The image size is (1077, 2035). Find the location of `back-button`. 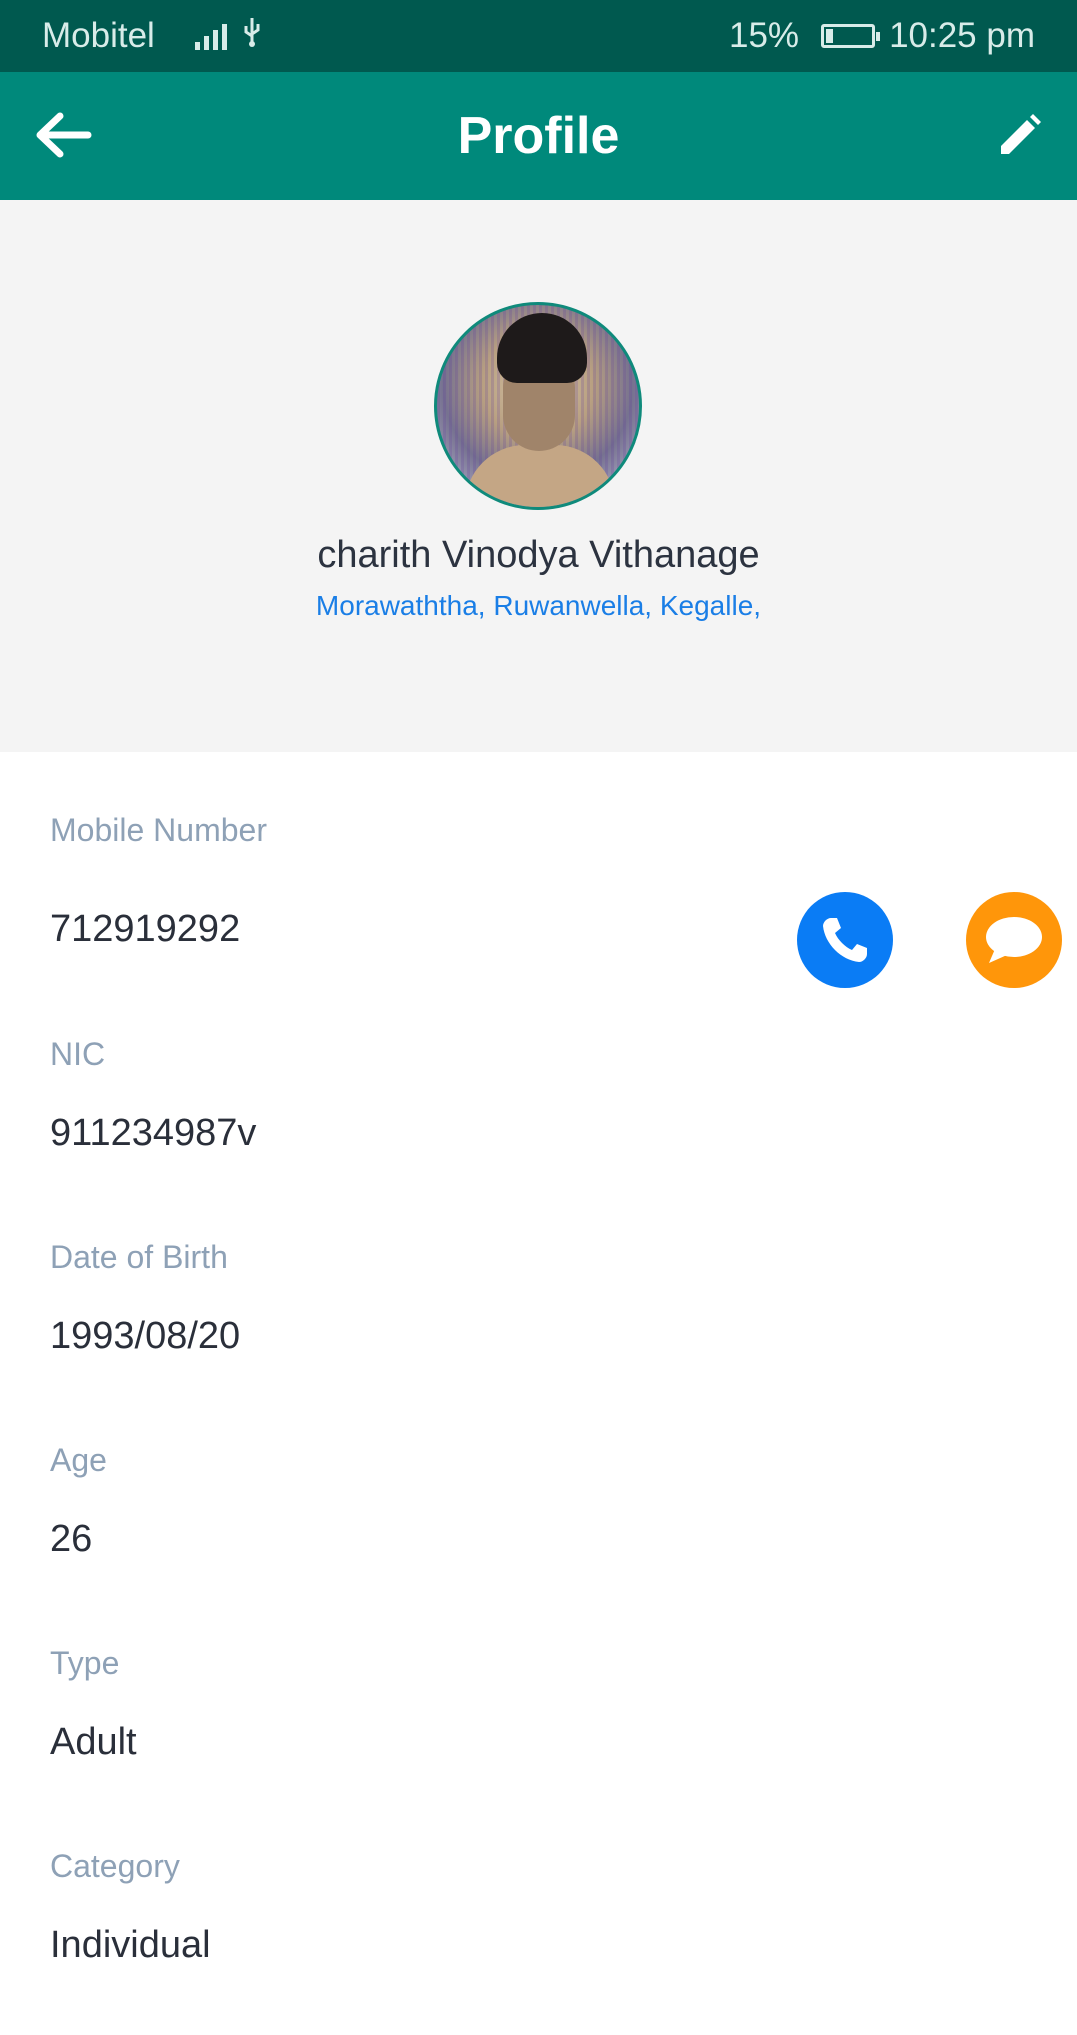

back-button is located at coordinates (63, 135).